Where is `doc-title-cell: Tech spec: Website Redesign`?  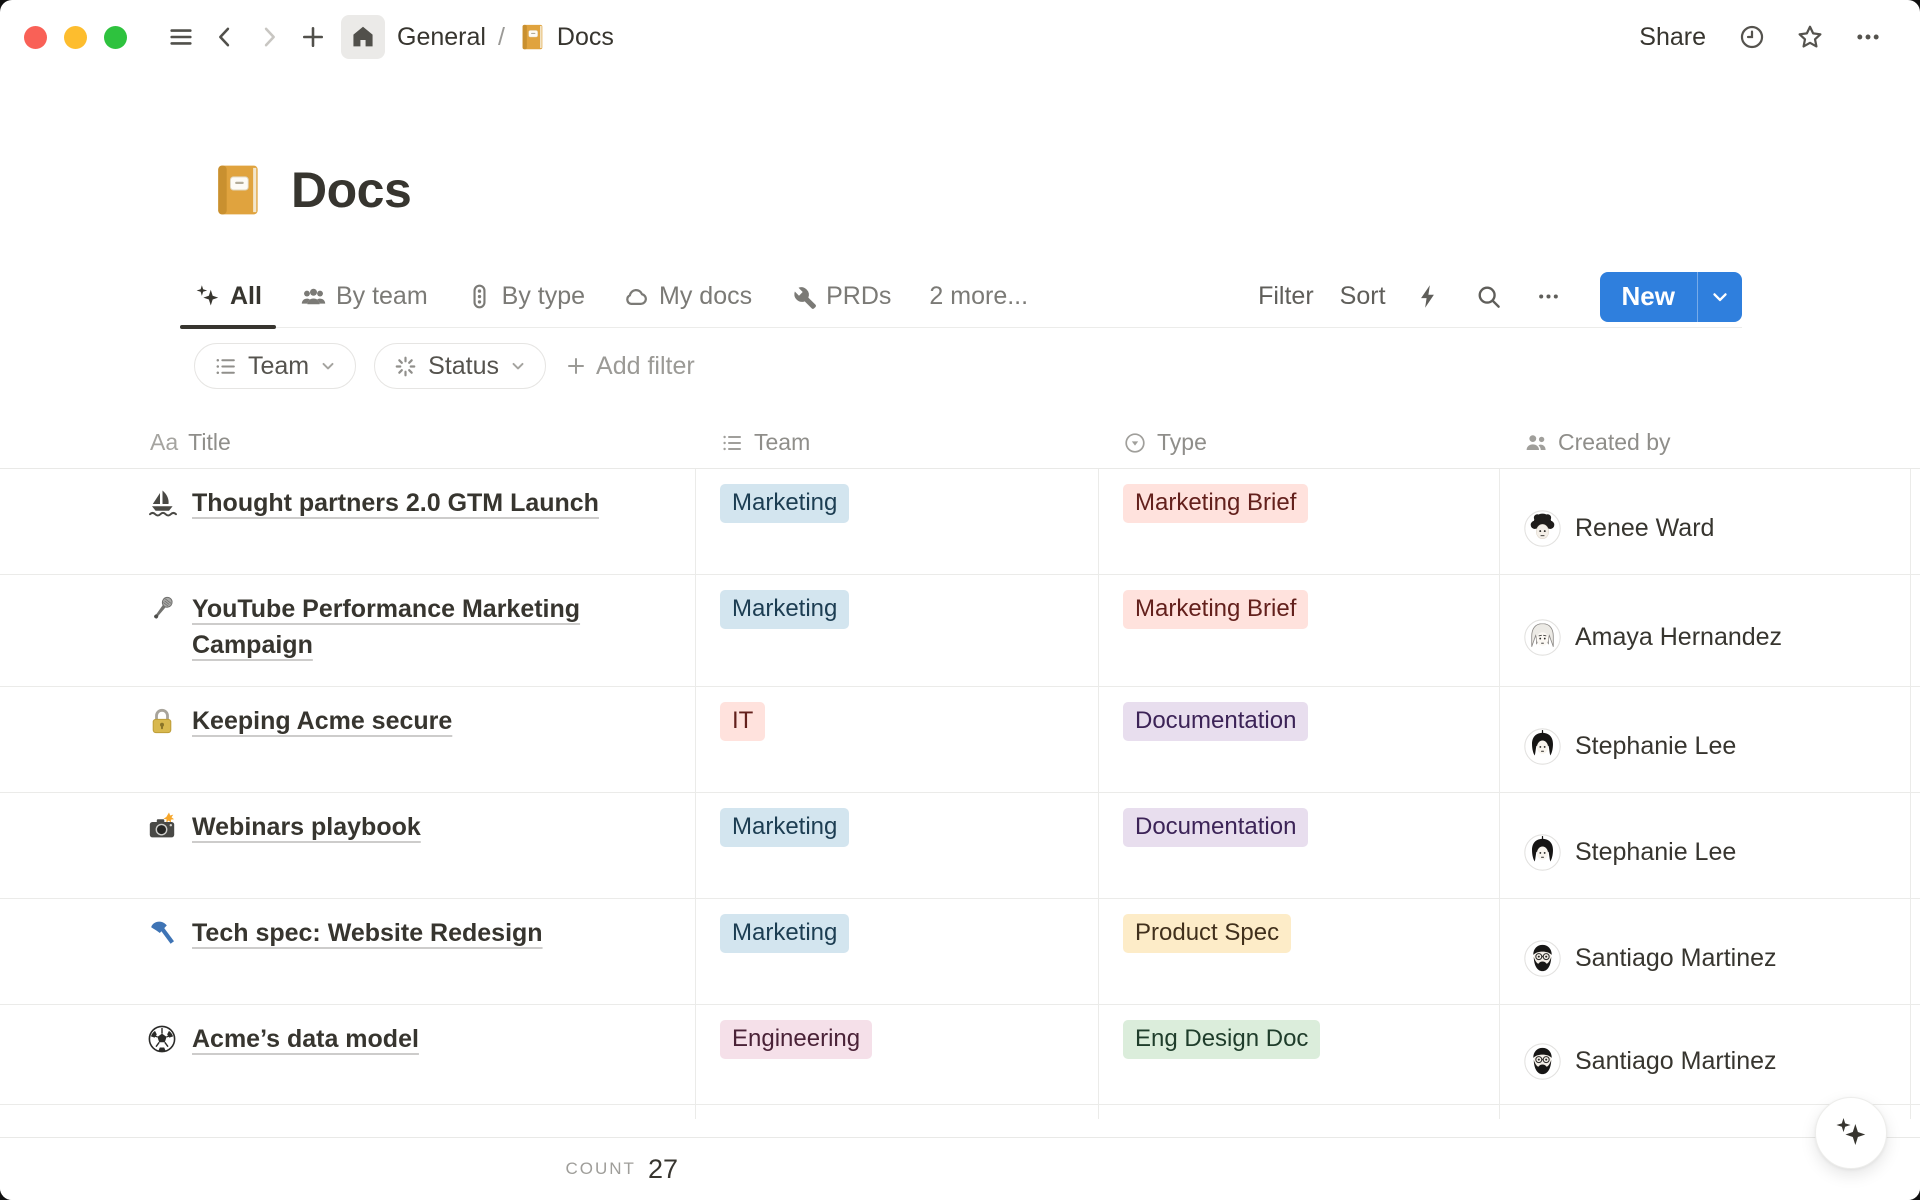
doc-title-cell: Tech spec: Website Redesign is located at coordinates (348, 951).